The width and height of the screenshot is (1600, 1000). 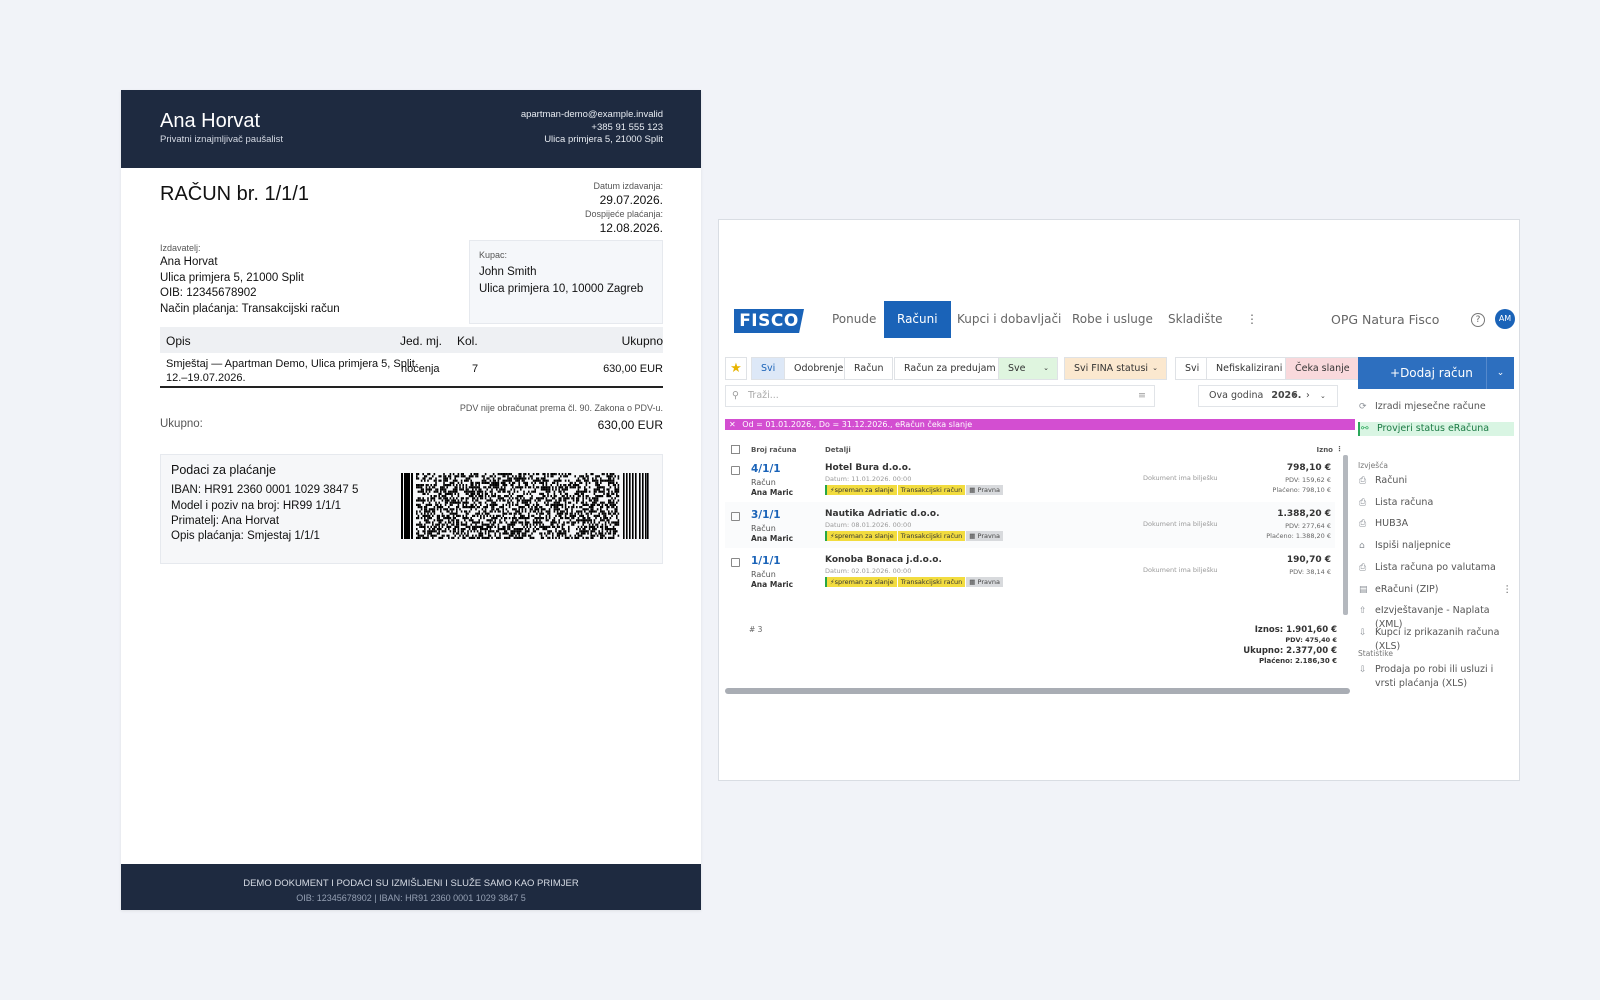 What do you see at coordinates (206, 378) in the screenshot?
I see `item-dates: 12.–19.07.2026.` at bounding box center [206, 378].